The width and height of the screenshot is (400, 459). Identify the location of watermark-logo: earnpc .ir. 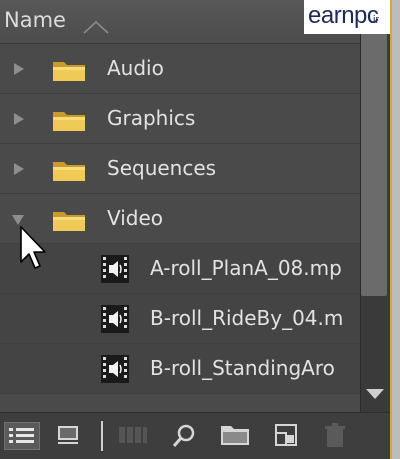
(347, 17).